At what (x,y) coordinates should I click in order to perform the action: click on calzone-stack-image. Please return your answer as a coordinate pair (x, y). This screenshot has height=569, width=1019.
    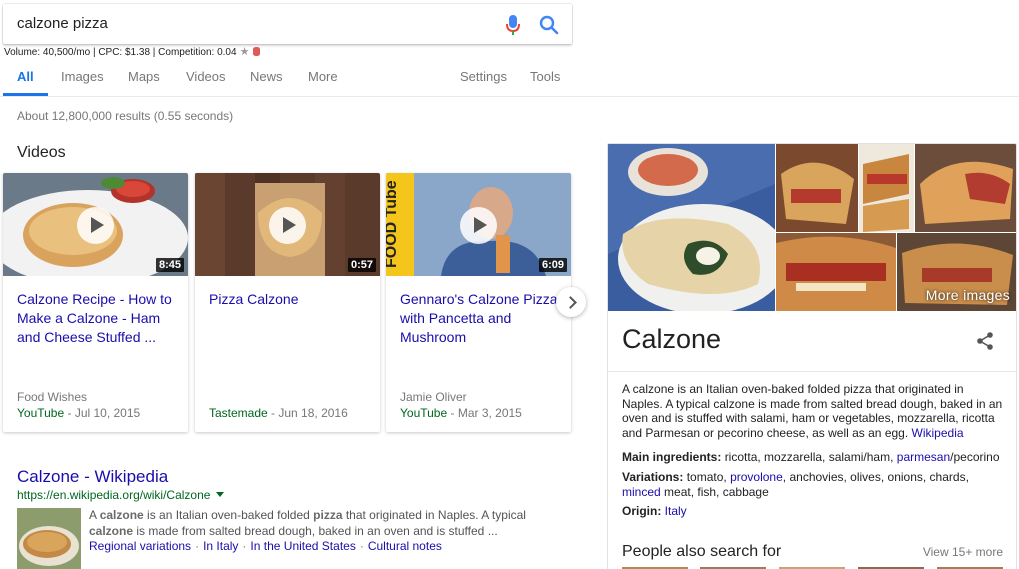
    Looking at the image, I should click on (886, 188).